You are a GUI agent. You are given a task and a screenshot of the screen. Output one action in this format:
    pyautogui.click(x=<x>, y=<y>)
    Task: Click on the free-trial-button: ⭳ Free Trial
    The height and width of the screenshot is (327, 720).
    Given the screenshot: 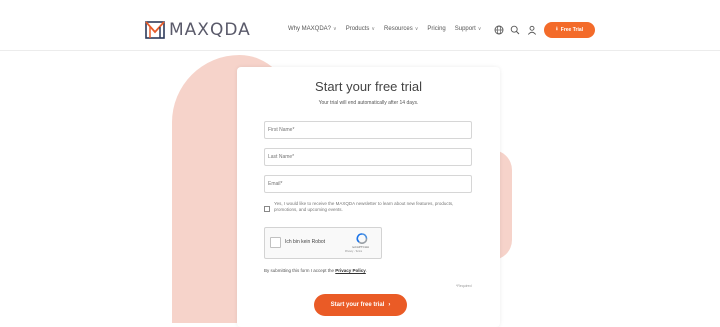 What is the action you would take?
    pyautogui.click(x=569, y=30)
    